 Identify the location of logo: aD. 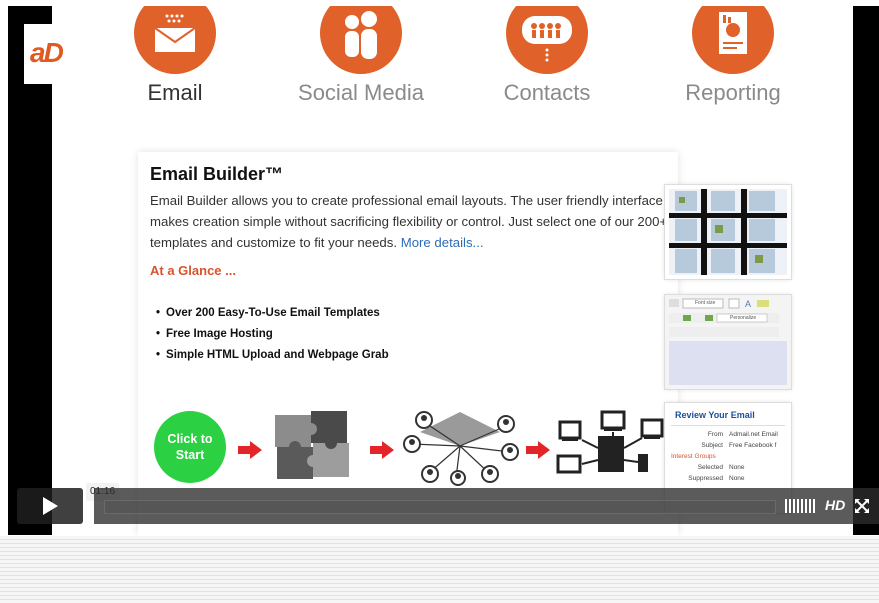
(55, 54).